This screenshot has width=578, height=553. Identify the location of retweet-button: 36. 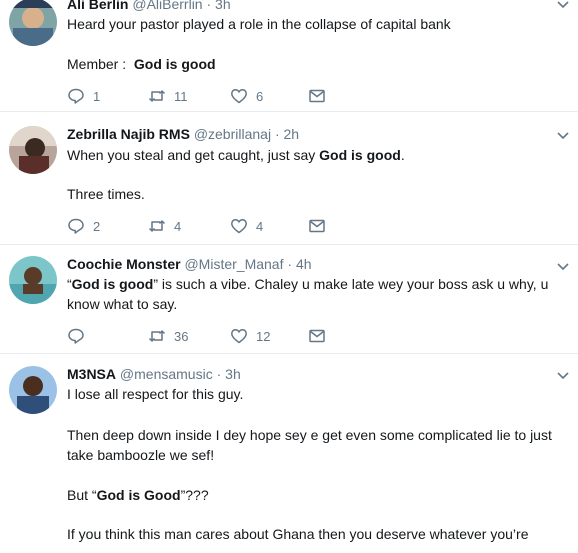
(168, 336).